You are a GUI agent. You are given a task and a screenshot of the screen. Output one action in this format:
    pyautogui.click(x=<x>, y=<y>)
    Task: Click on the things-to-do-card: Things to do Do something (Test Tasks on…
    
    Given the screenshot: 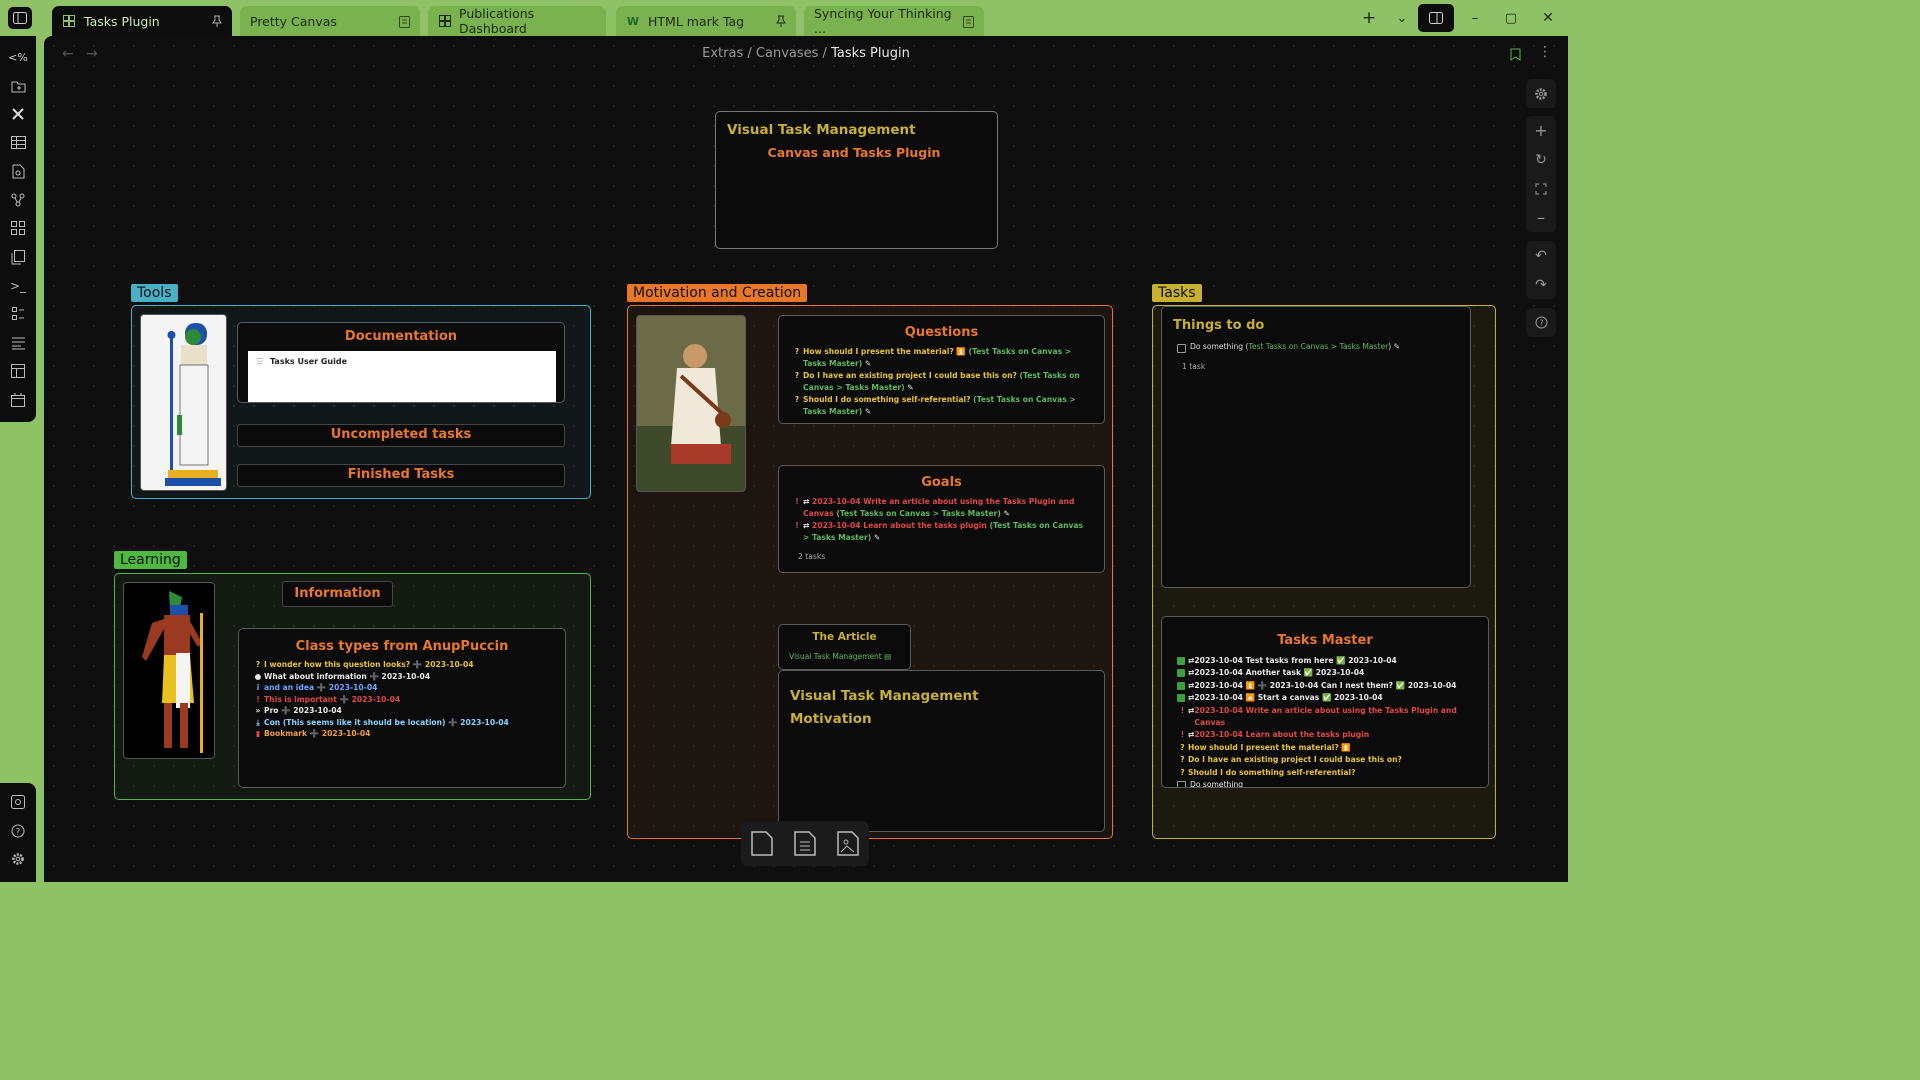 What is the action you would take?
    pyautogui.click(x=1316, y=447)
    